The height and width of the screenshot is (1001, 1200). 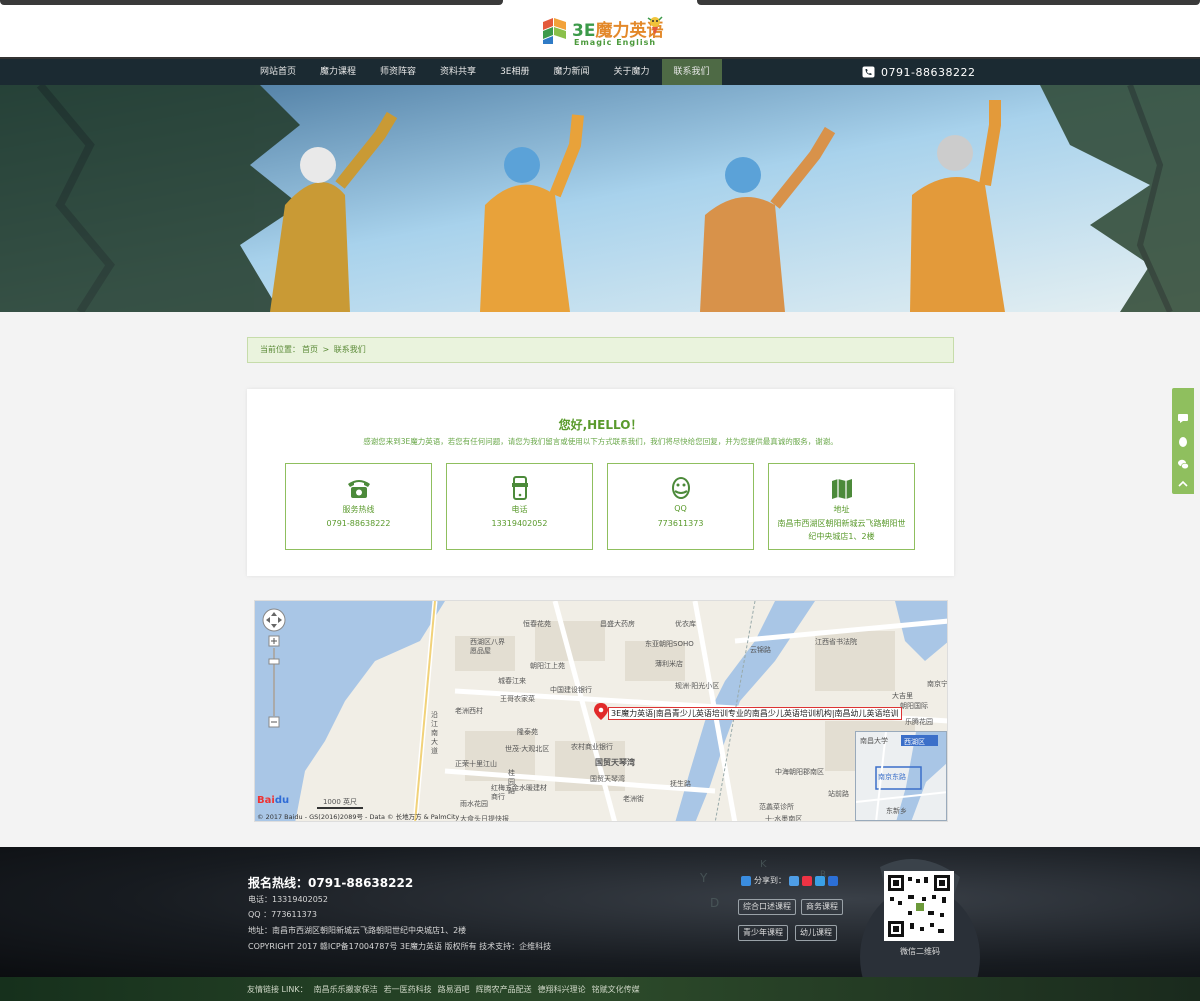 What do you see at coordinates (691, 72) in the screenshot?
I see `nav-item-contact: 联系我们` at bounding box center [691, 72].